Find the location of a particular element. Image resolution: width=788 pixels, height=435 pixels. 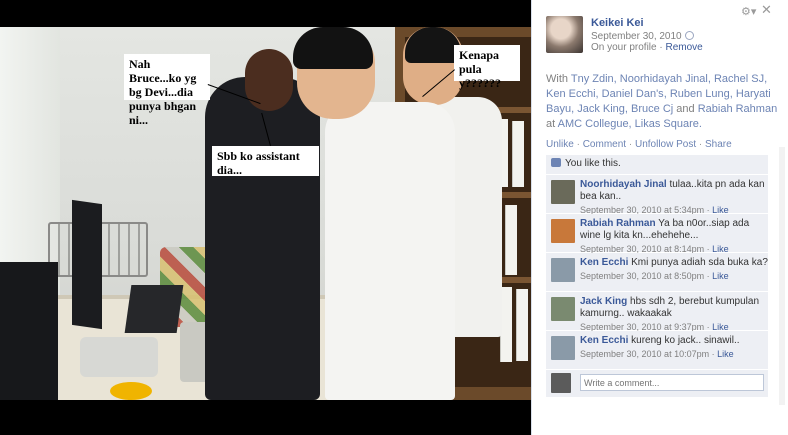

commenter-name: Noorhidayah Jinal is located at coordinates (623, 184).